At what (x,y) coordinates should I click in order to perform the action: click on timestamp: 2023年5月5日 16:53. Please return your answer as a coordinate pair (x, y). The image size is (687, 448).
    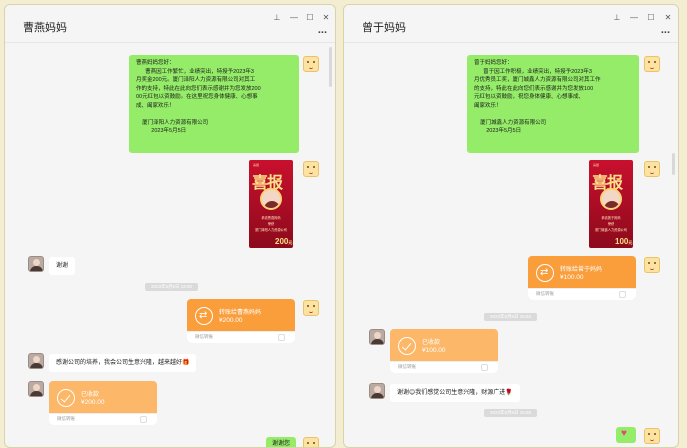
    Looking at the image, I should click on (511, 317).